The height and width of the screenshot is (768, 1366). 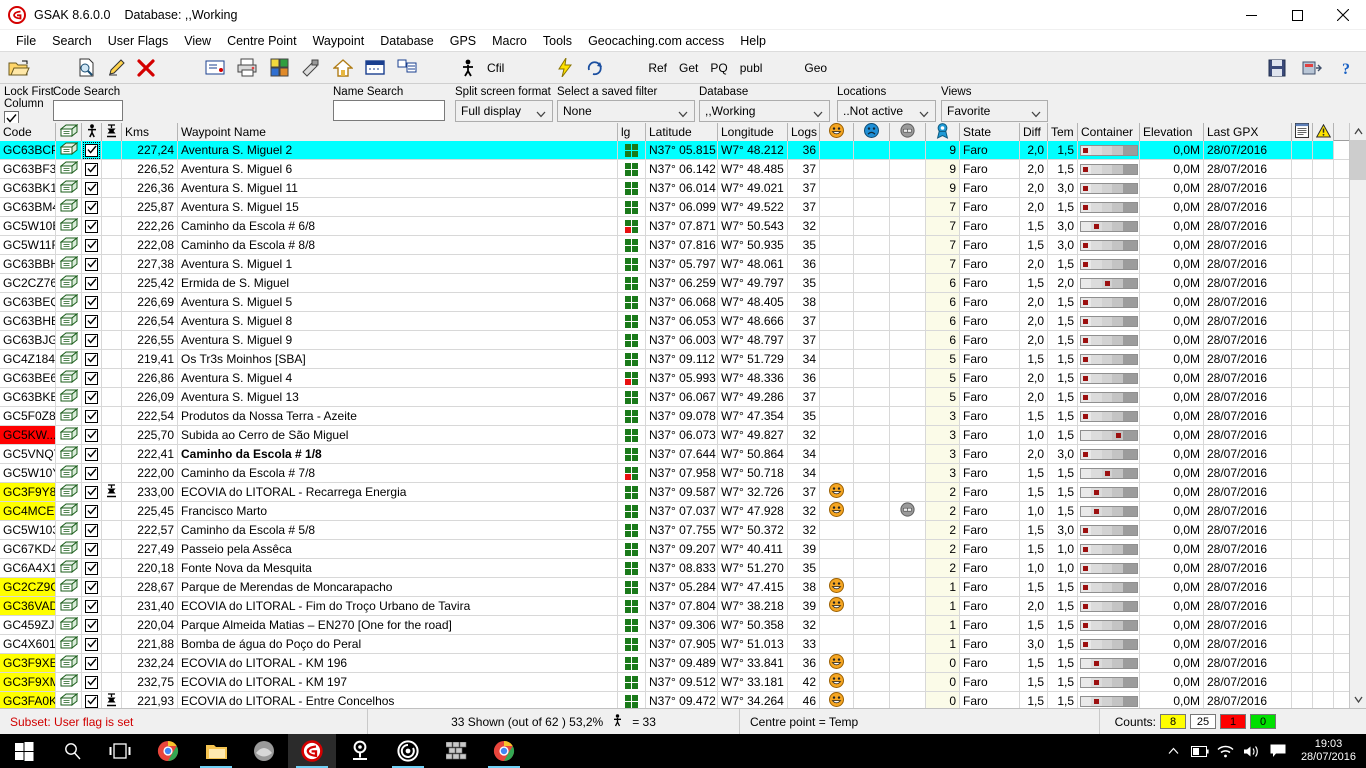 I want to click on user-flag-person-icon, so click(x=468, y=68).